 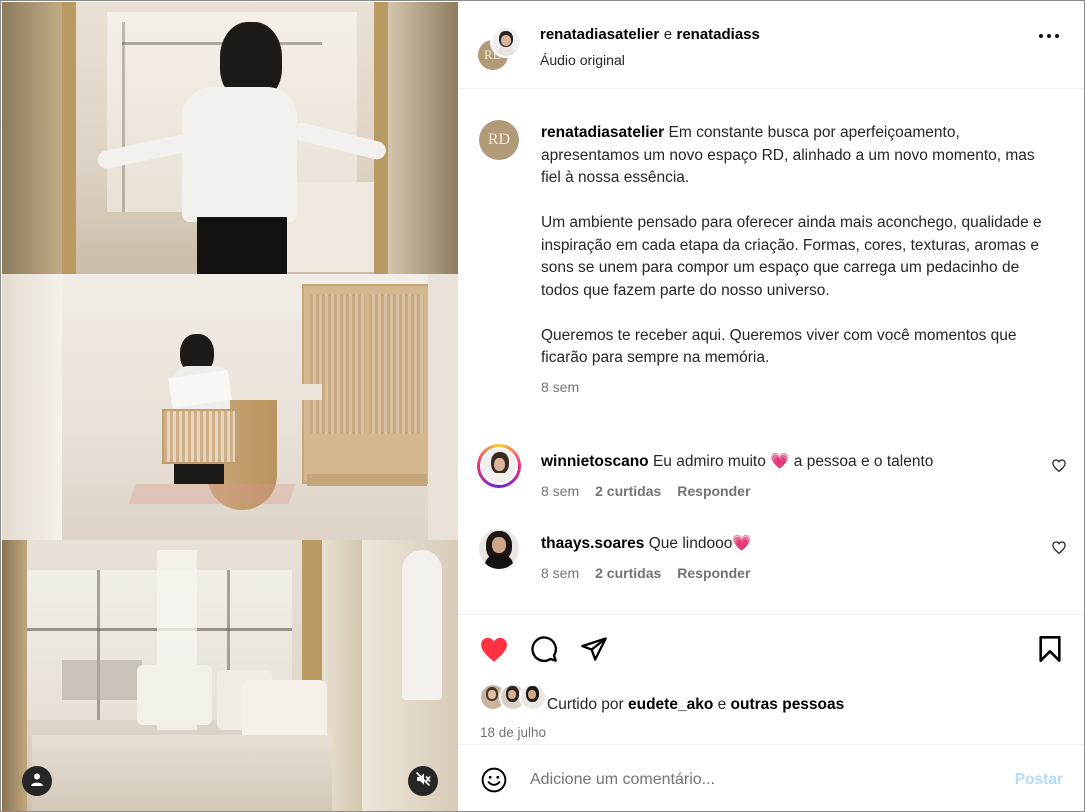 What do you see at coordinates (592, 543) in the screenshot?
I see `comment-username: thaays.soares` at bounding box center [592, 543].